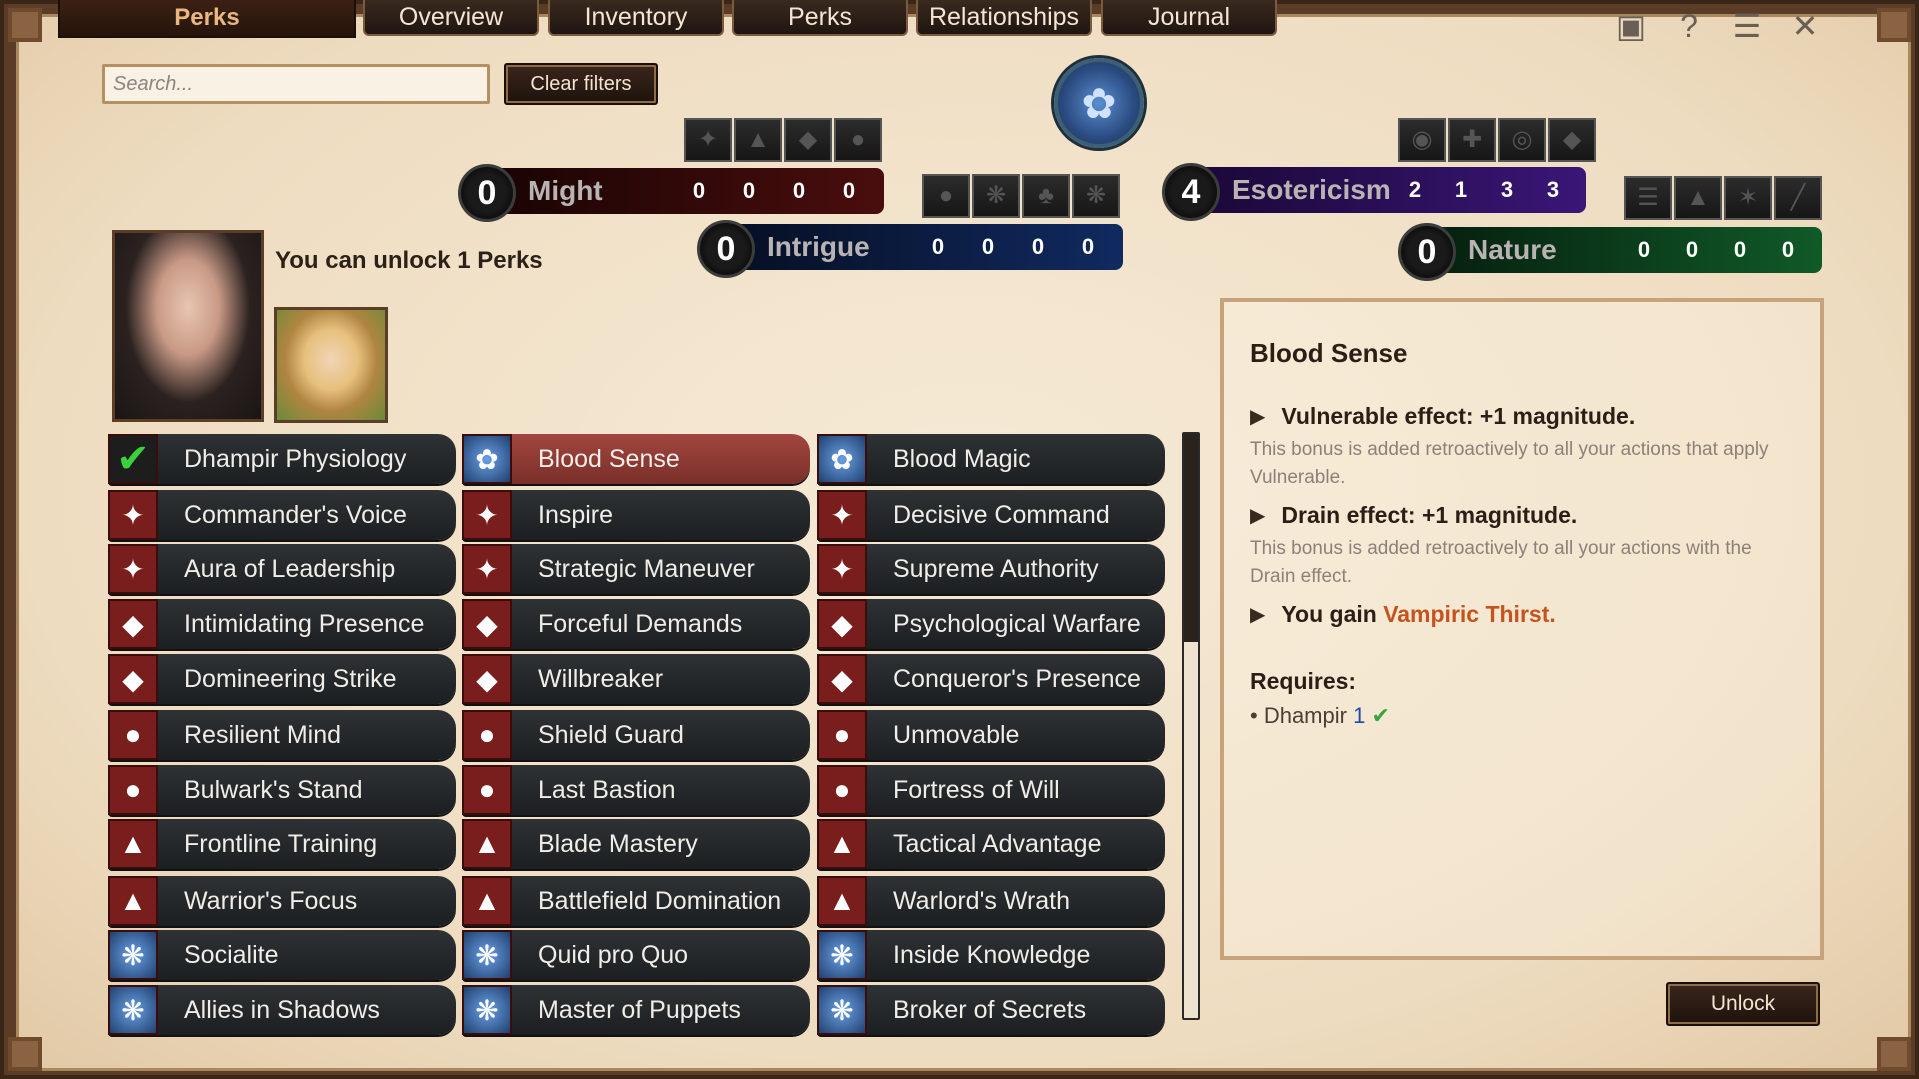  Describe the element at coordinates (1718, 26) in the screenshot. I see `top-icon-group: ▣ ? ☰ ✕` at that location.